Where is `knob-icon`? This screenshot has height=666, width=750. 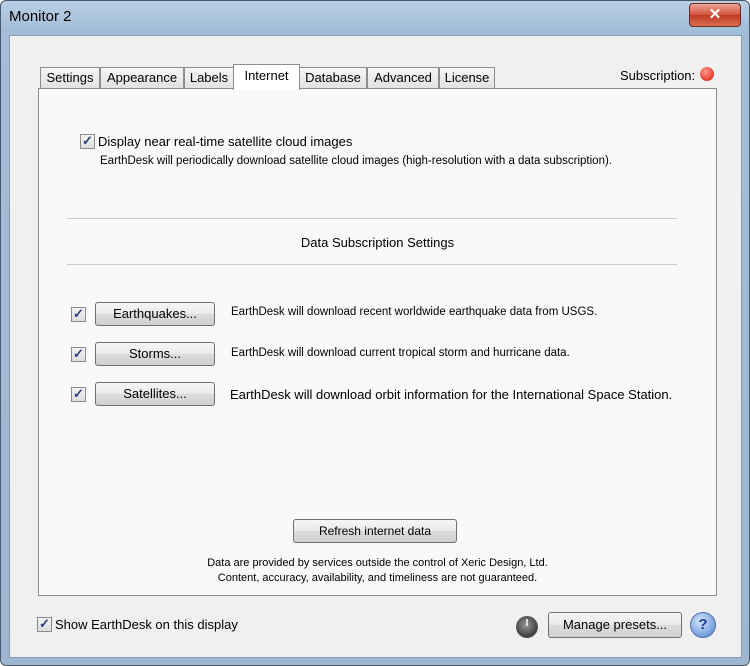 knob-icon is located at coordinates (527, 627).